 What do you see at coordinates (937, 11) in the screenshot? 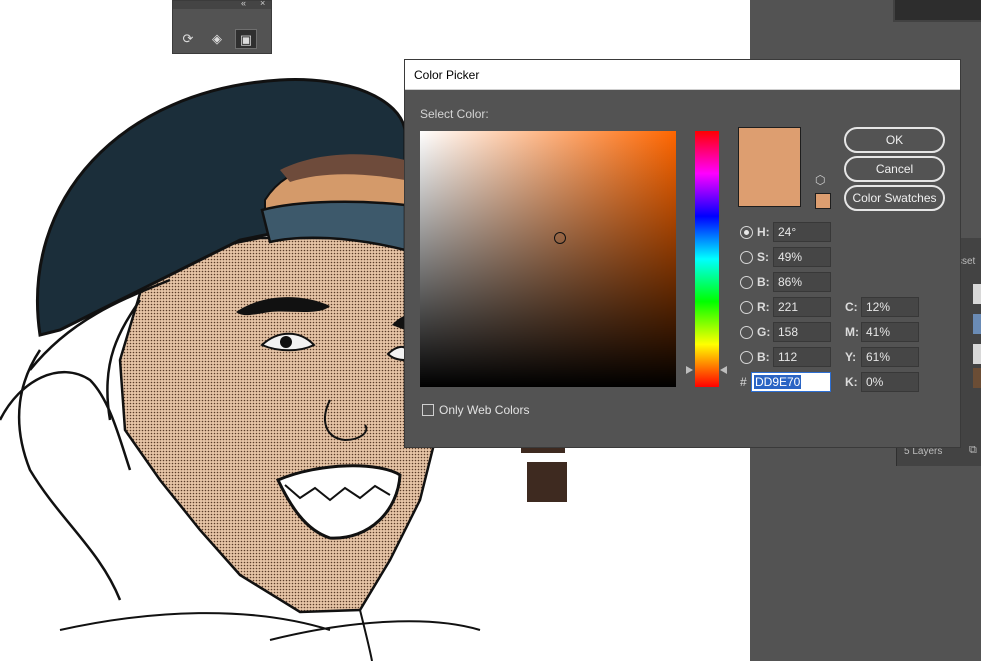
I see `panel-thumbnail` at bounding box center [937, 11].